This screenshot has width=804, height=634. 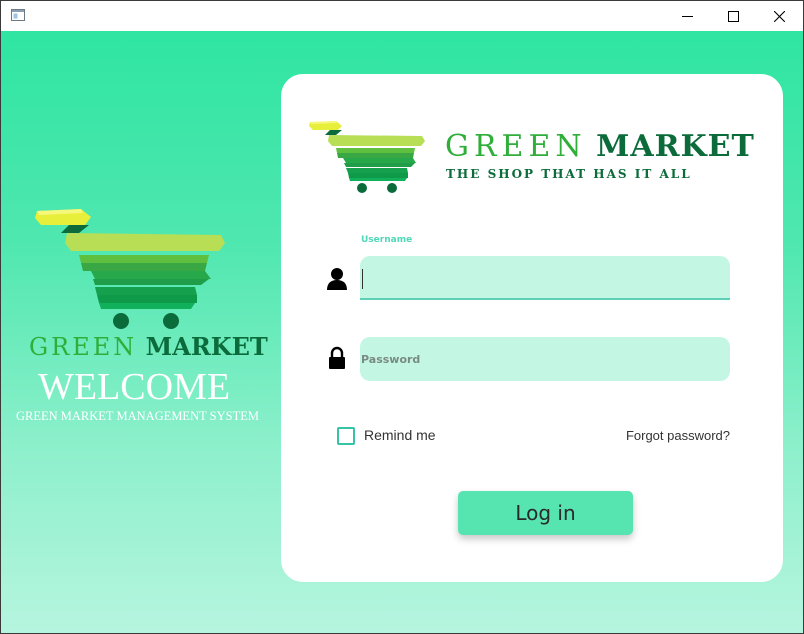 I want to click on title-bar, so click(x=402, y=16).